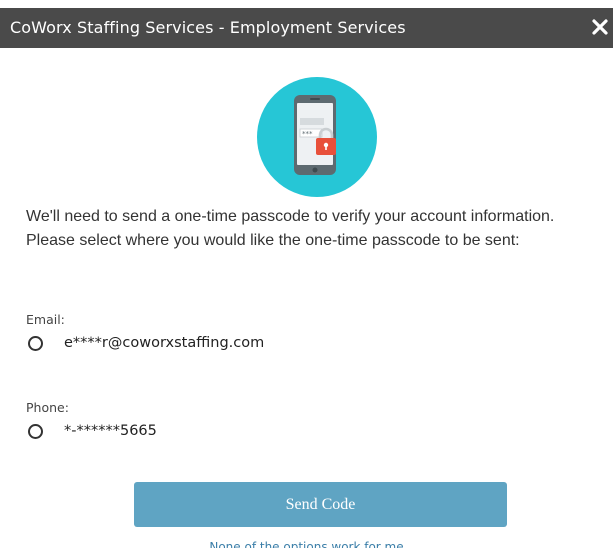 Image resolution: width=613 pixels, height=548 pixels. What do you see at coordinates (306, 544) in the screenshot?
I see `no-options-link: None of the options work for me` at bounding box center [306, 544].